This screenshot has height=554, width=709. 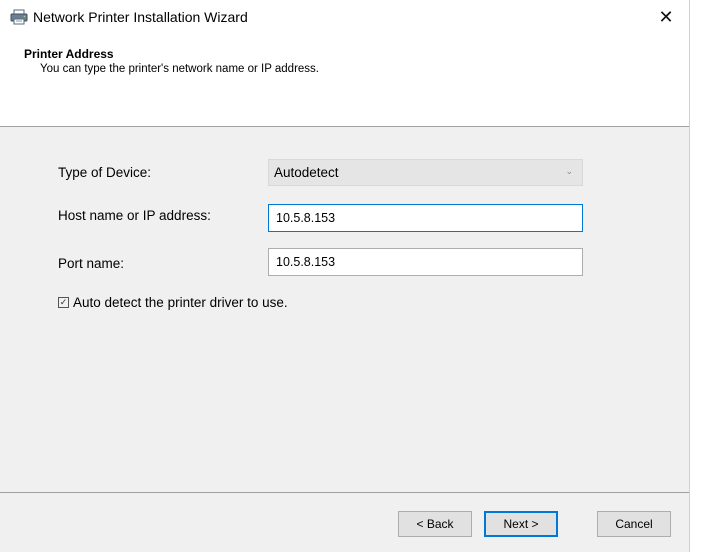 I want to click on back-button: < Back, so click(x=435, y=524).